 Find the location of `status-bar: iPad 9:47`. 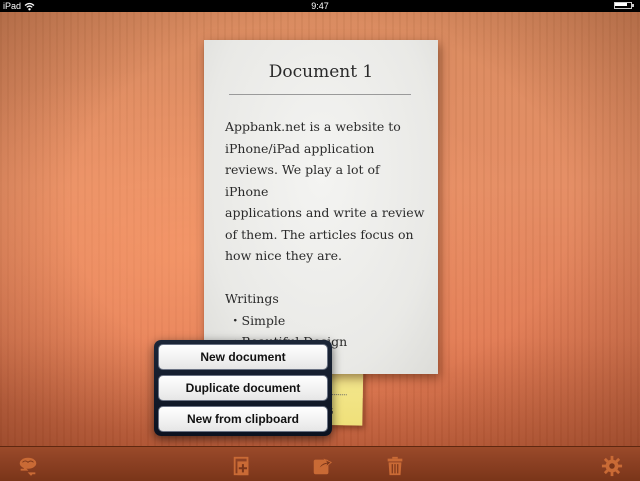

status-bar: iPad 9:47 is located at coordinates (320, 6).